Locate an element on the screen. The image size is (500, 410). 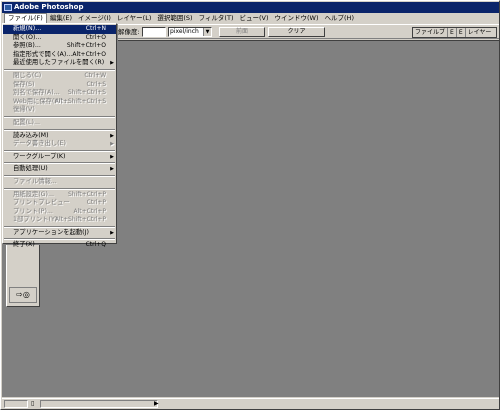
file-menu-item: 閉じる(C) Ctrl+W is located at coordinates (59, 76).